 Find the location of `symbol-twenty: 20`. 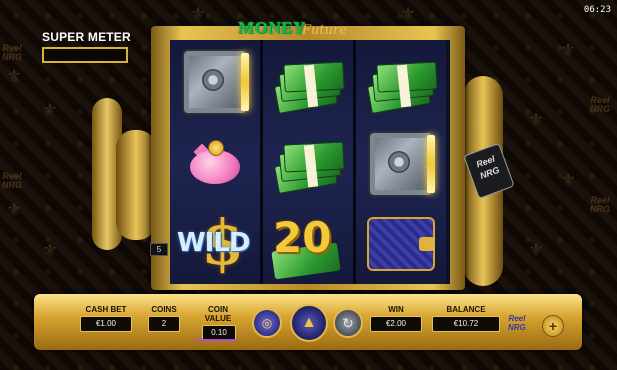

symbol-twenty: 20 is located at coordinates (308, 244).